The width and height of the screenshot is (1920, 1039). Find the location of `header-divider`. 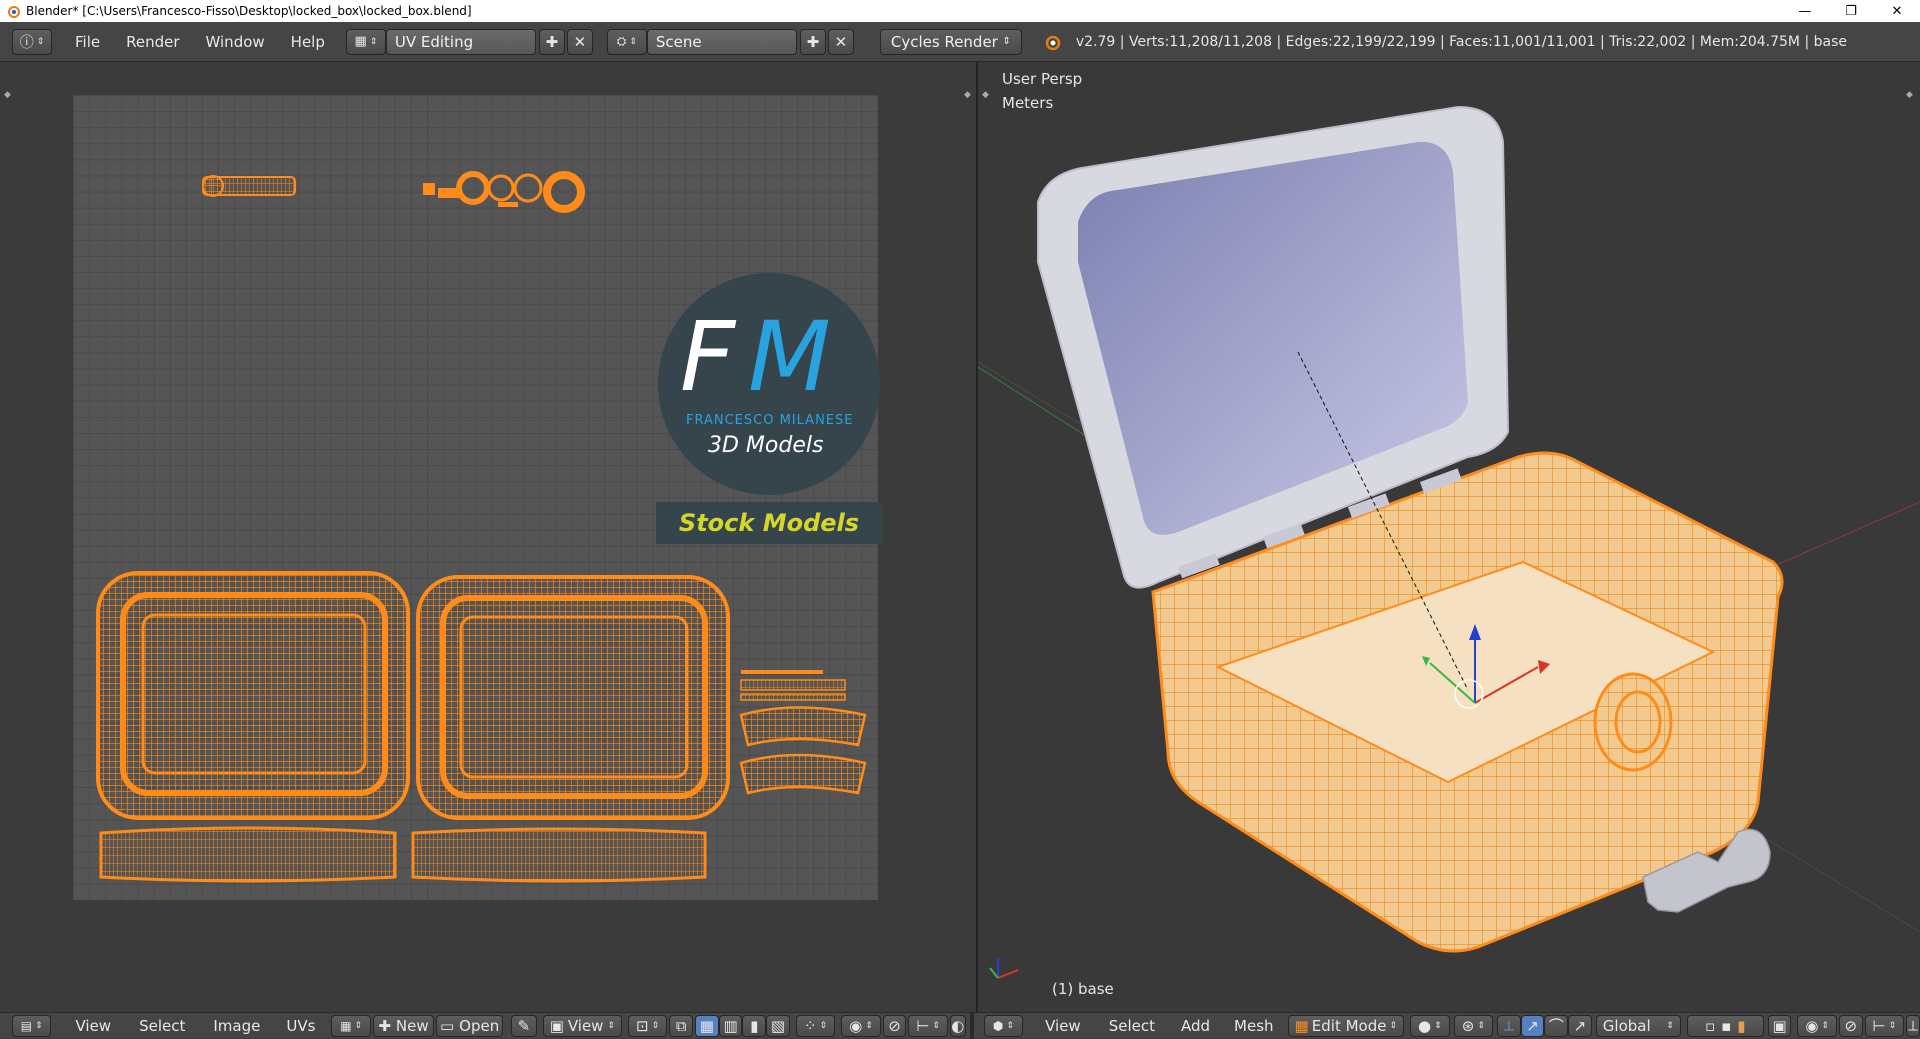

header-divider is located at coordinates (971, 1025).